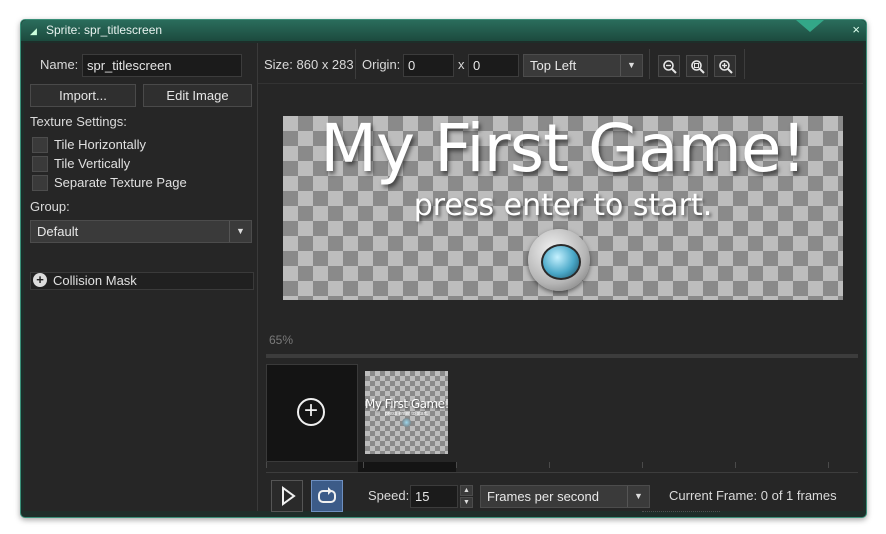 This screenshot has width=886, height=534. What do you see at coordinates (50, 206) in the screenshot?
I see `group-label: Group:` at bounding box center [50, 206].